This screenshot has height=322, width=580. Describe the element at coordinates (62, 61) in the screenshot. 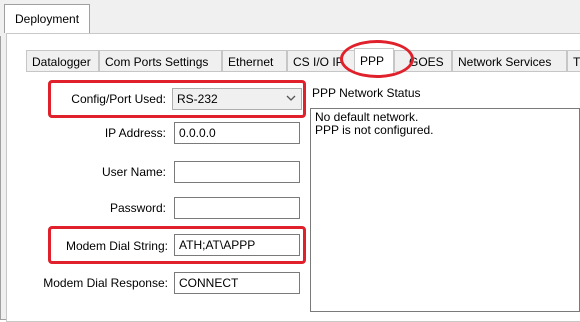

I see `tab-datalogger: Datalogger` at that location.